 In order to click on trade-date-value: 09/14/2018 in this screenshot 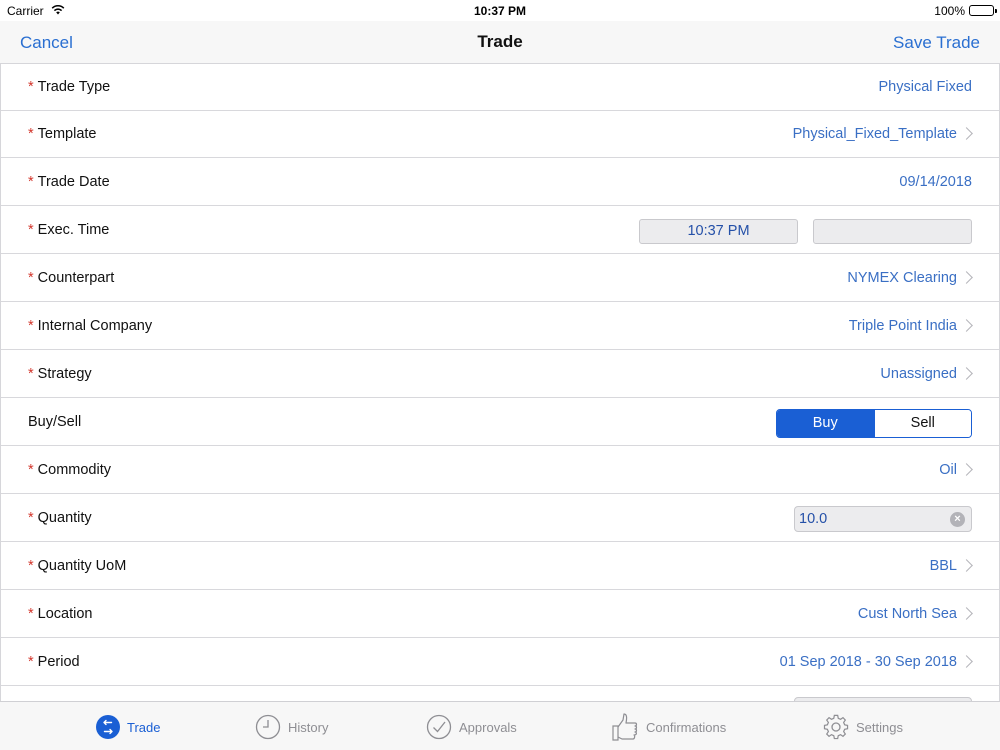, I will do `click(935, 182)`.